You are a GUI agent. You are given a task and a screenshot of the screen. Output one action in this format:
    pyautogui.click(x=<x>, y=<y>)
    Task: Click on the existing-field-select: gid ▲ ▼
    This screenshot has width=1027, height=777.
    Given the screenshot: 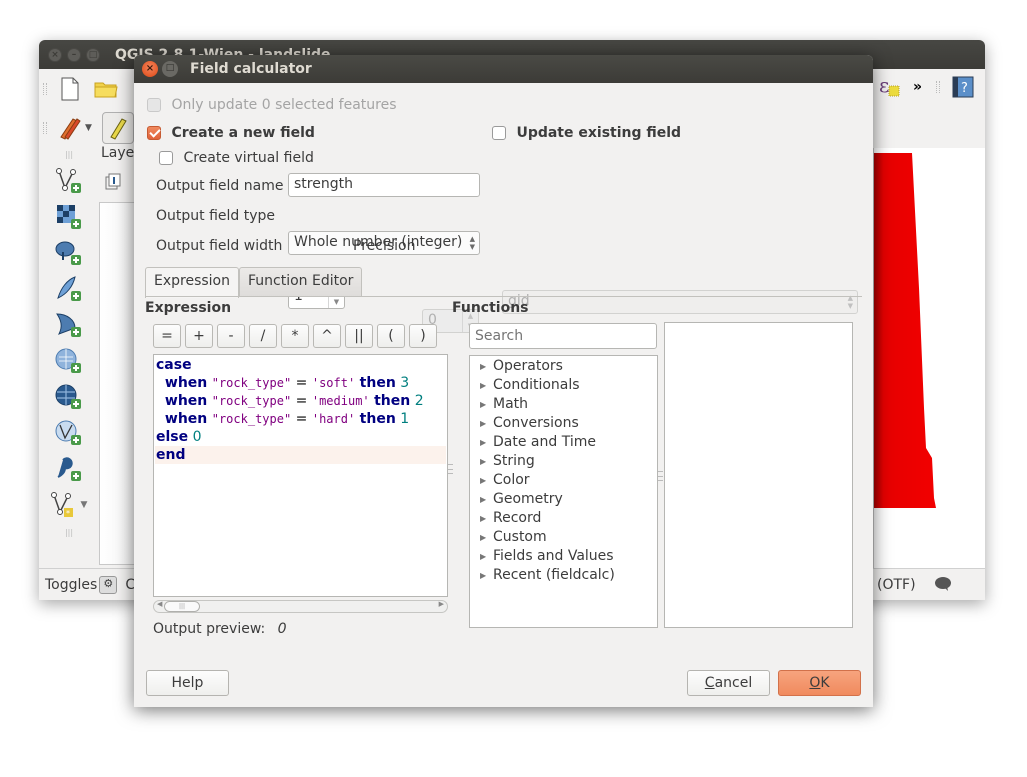 What is the action you would take?
    pyautogui.click(x=680, y=302)
    